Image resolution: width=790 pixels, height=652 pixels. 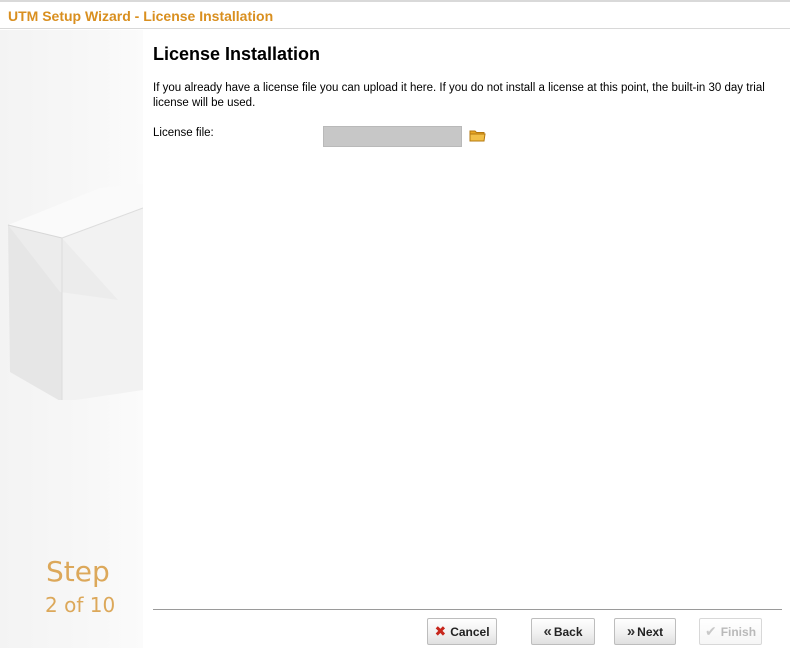 I want to click on next-button-label: Next, so click(x=650, y=631).